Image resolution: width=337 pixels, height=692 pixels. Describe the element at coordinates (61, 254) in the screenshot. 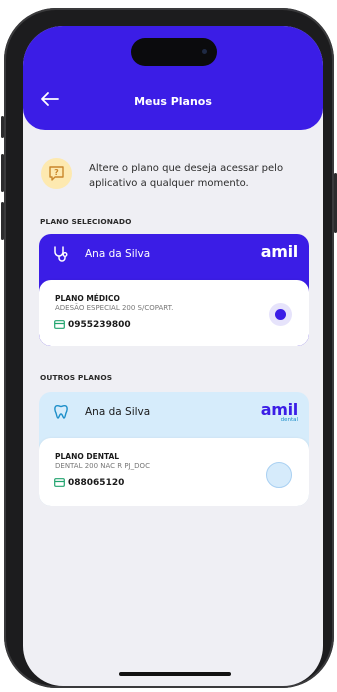

I see `stethoscope-icon` at that location.